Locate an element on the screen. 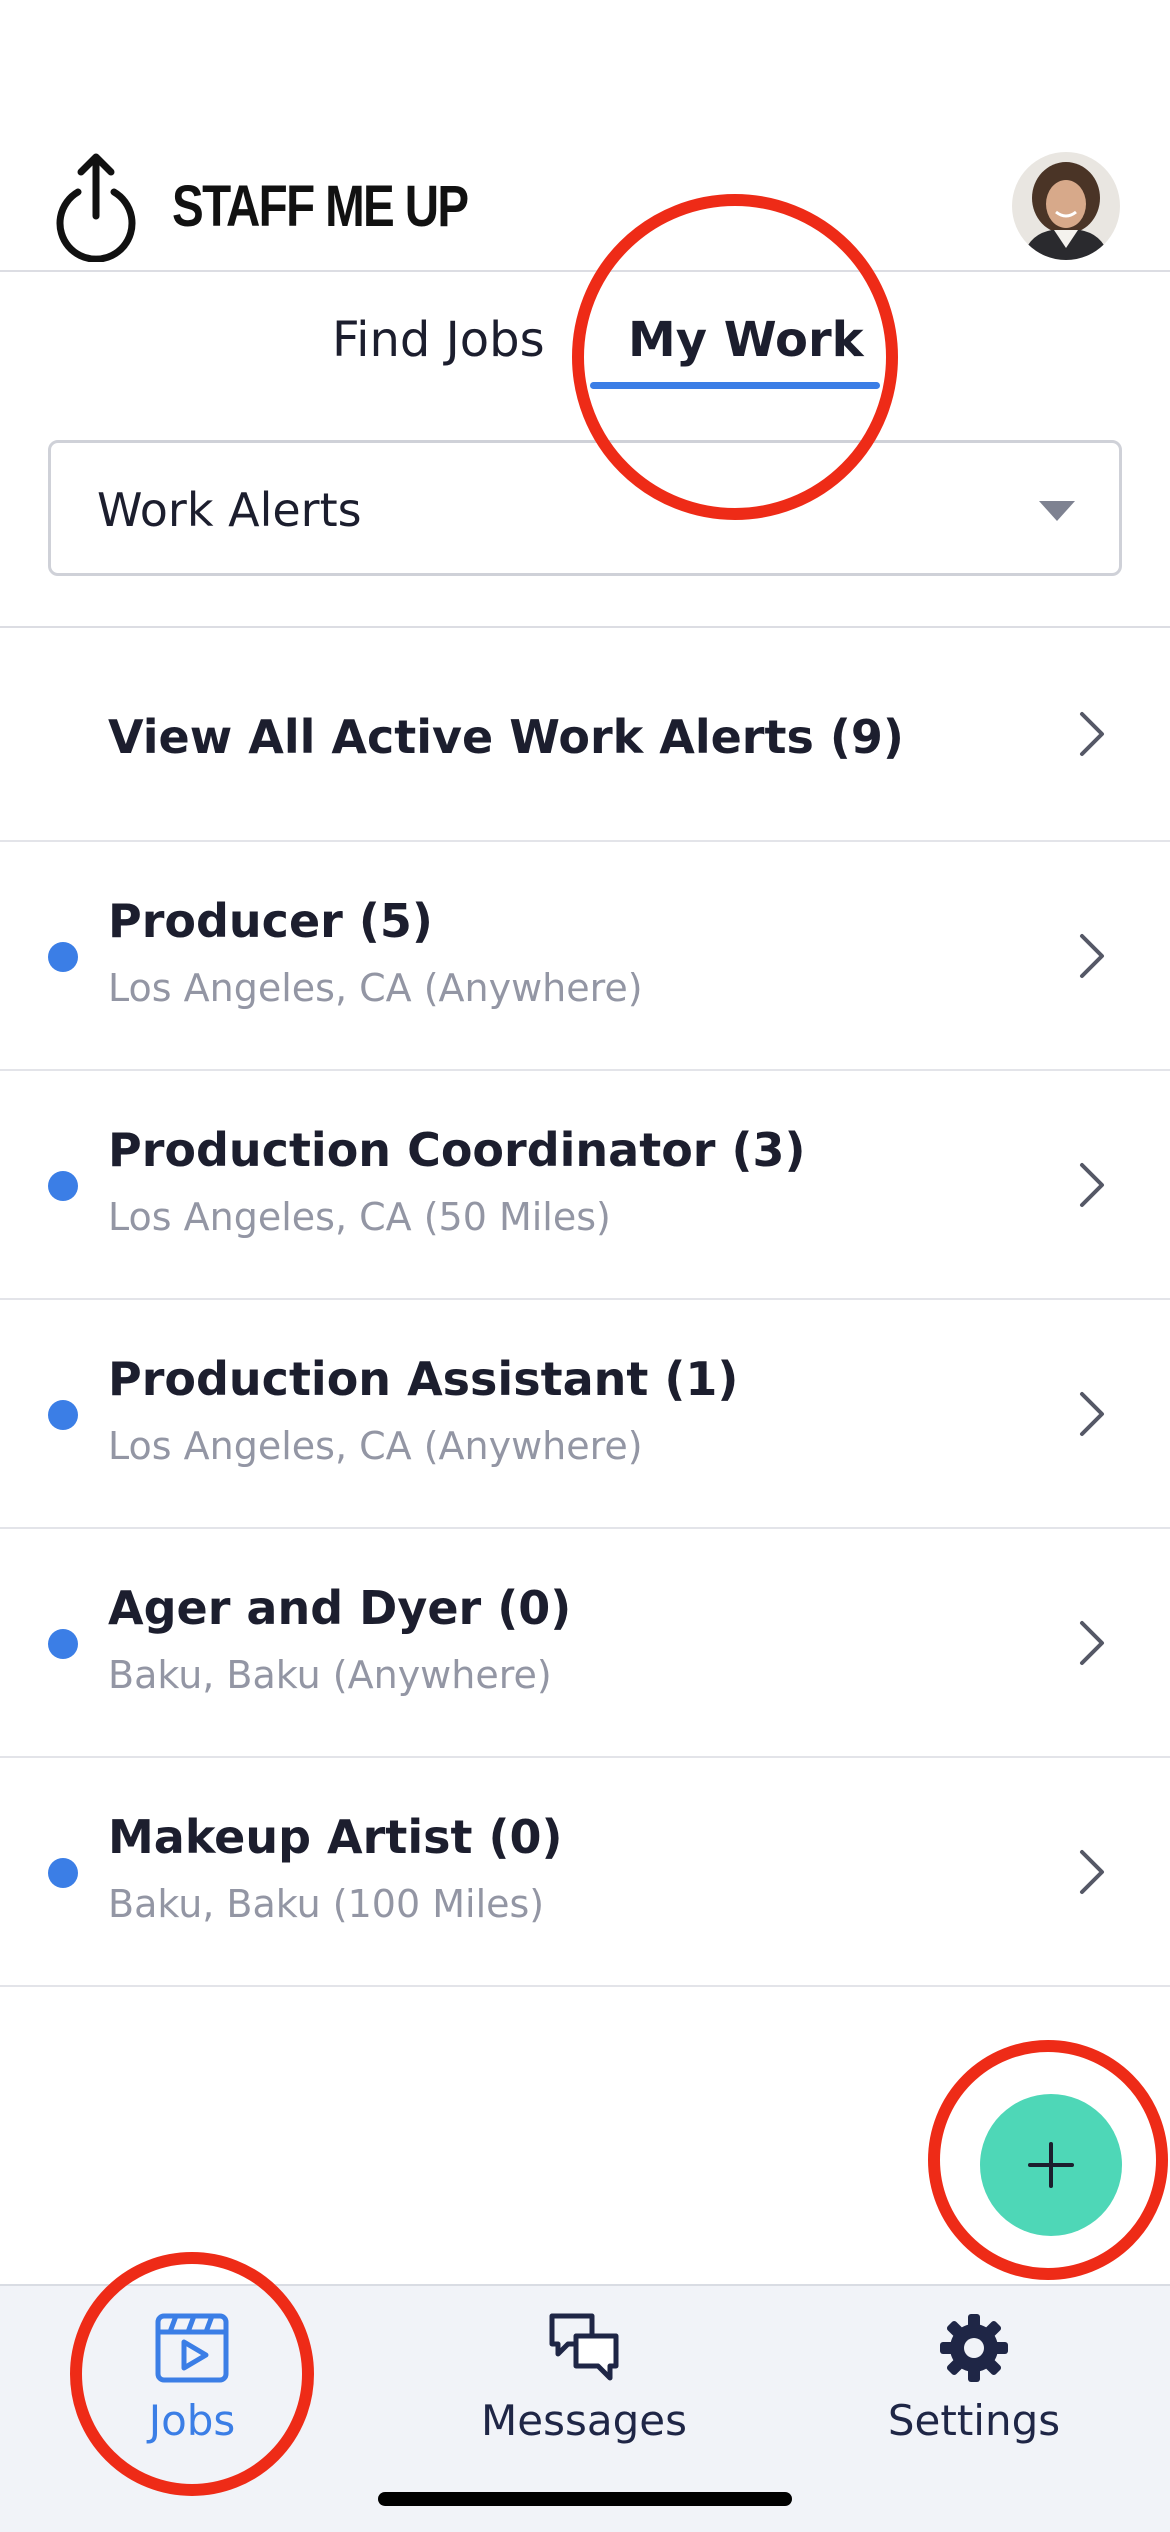 Image resolution: width=1170 pixels, height=2532 pixels. nav-messages: Messages is located at coordinates (584, 2377).